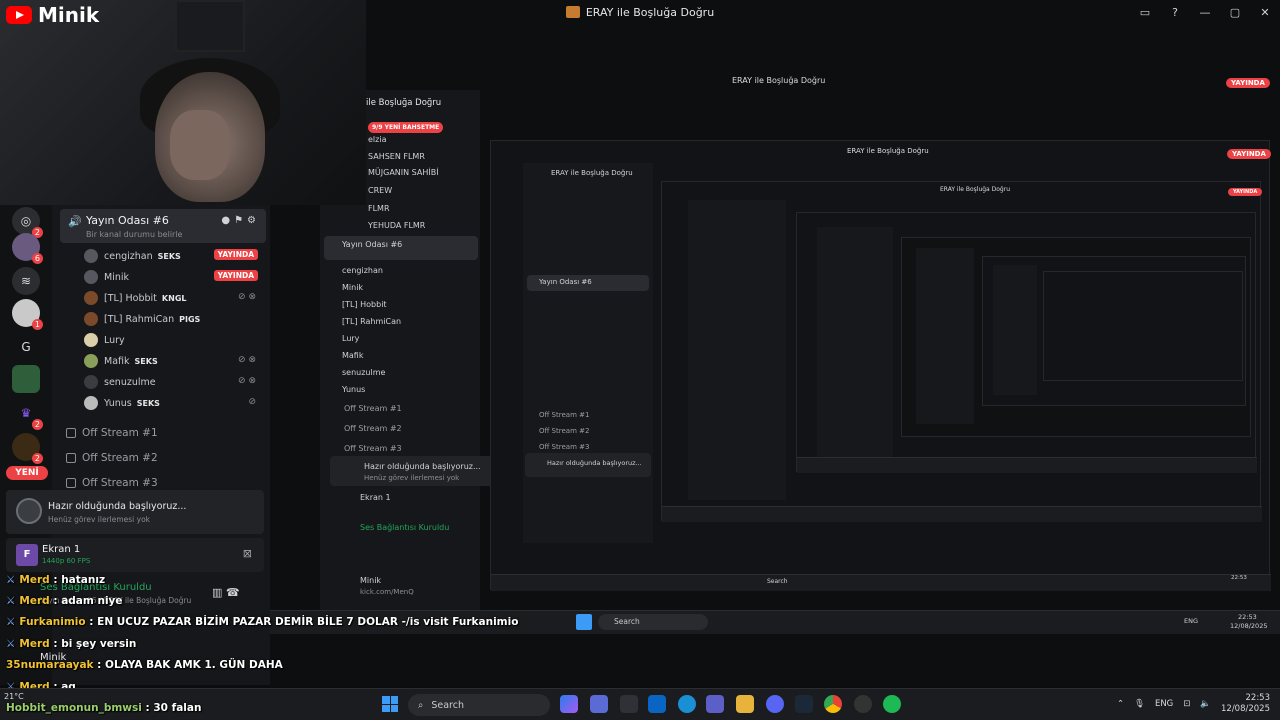 The width and height of the screenshot is (1280, 720). I want to click on server-badge: 2, so click(37, 458).